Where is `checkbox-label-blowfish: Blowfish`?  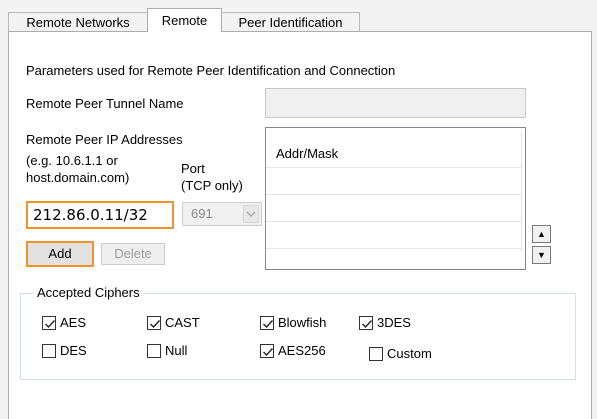
checkbox-label-blowfish: Blowfish is located at coordinates (302, 322).